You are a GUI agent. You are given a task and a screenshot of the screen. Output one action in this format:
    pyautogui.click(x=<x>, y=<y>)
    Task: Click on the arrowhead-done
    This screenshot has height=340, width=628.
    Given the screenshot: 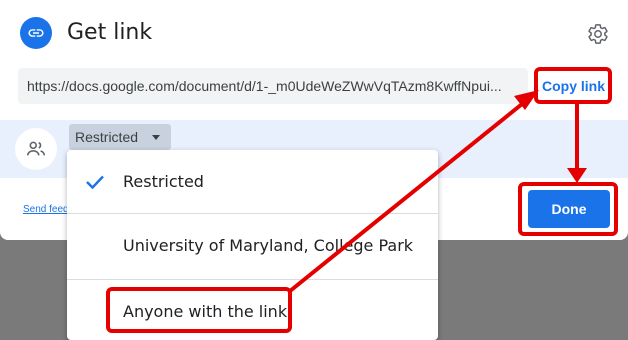 What is the action you would take?
    pyautogui.click(x=577, y=175)
    